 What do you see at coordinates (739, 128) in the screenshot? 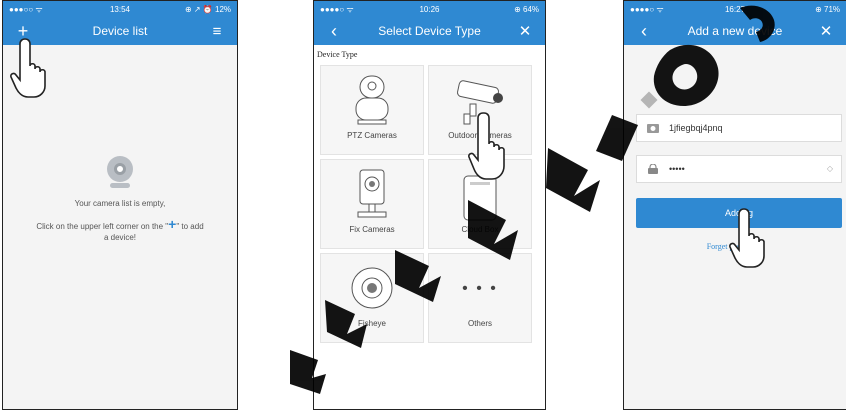
I see `device-id-field: 1jfiegbqj4pnq` at bounding box center [739, 128].